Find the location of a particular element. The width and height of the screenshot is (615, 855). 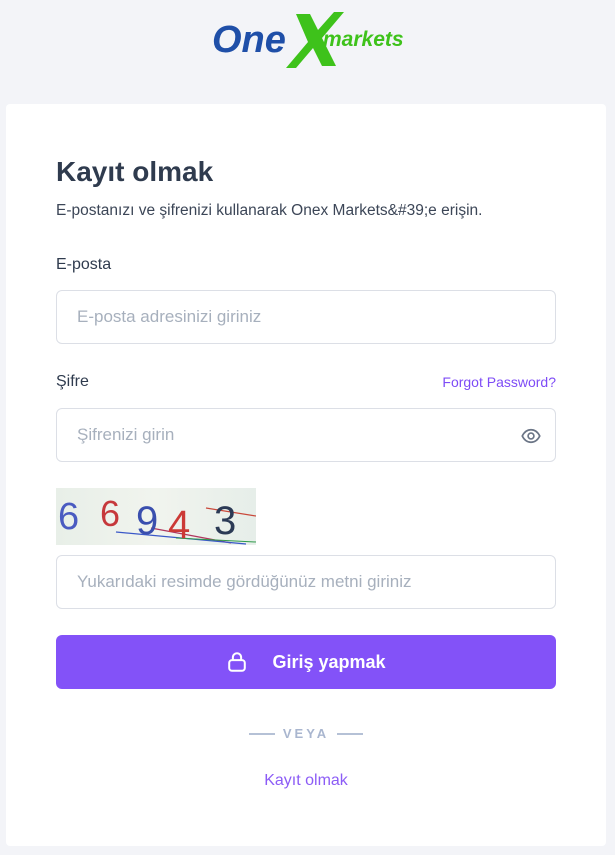

captcha-image: 6 6 9 4 3 is located at coordinates (156, 517).